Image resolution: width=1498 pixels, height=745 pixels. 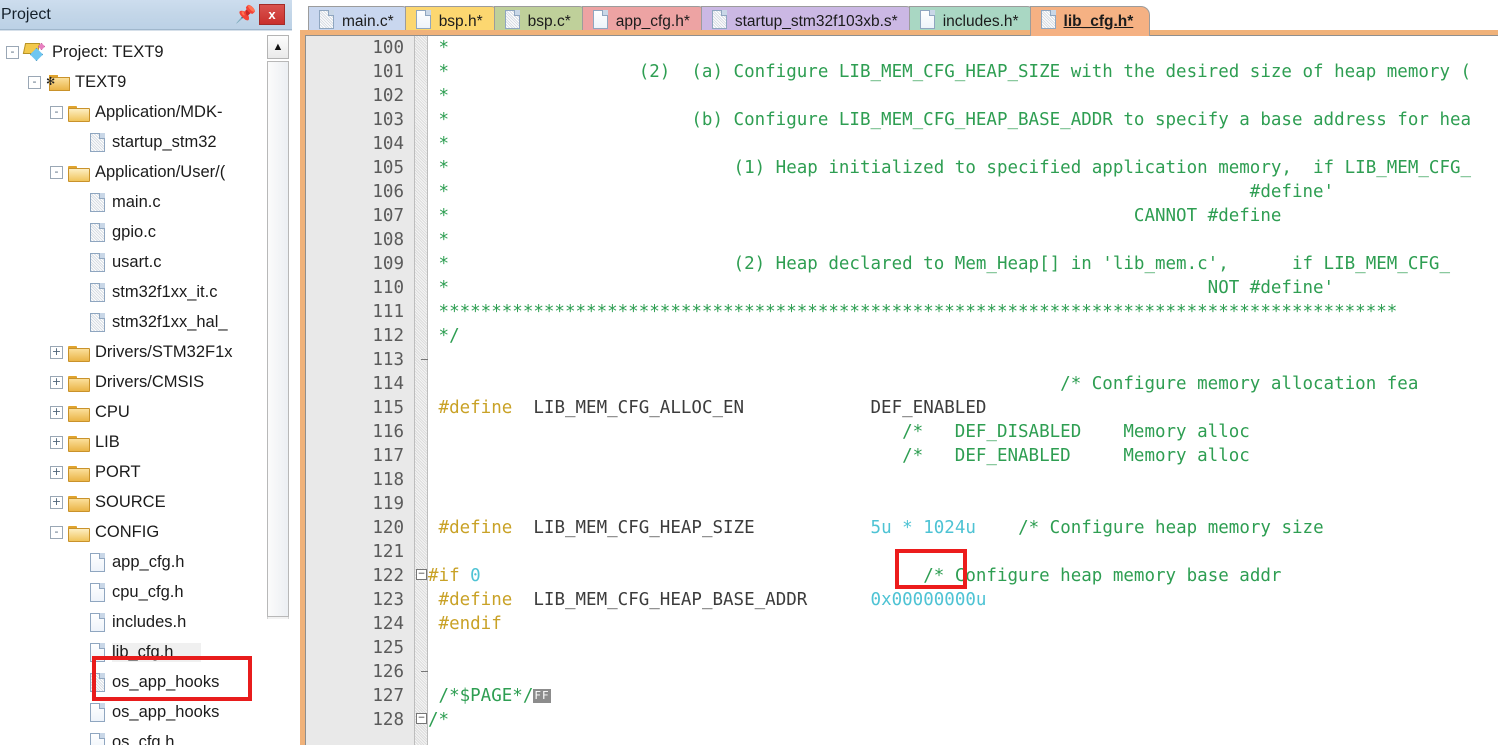 I want to click on tree-item-text9: - ✻ TEXT9, so click(x=131, y=82).